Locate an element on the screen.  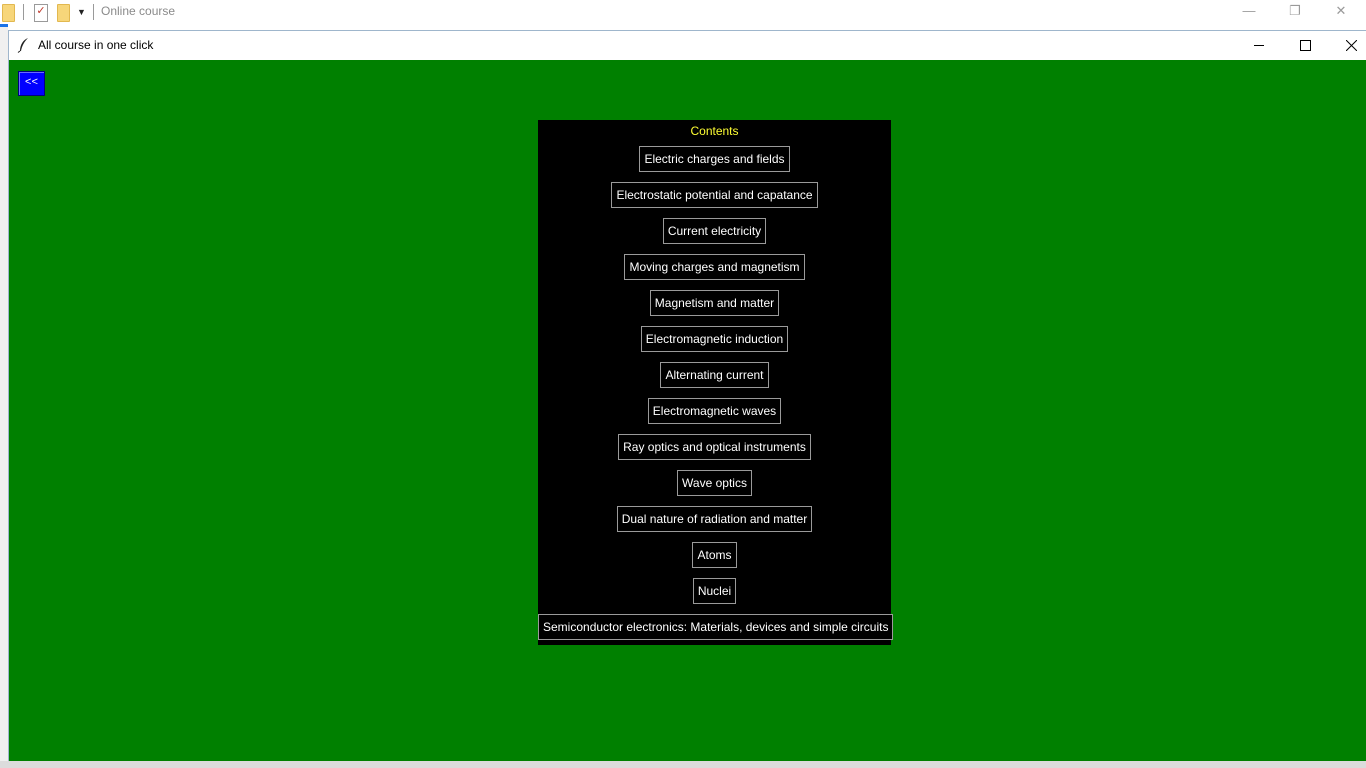
feather-icon is located at coordinates (22, 45).